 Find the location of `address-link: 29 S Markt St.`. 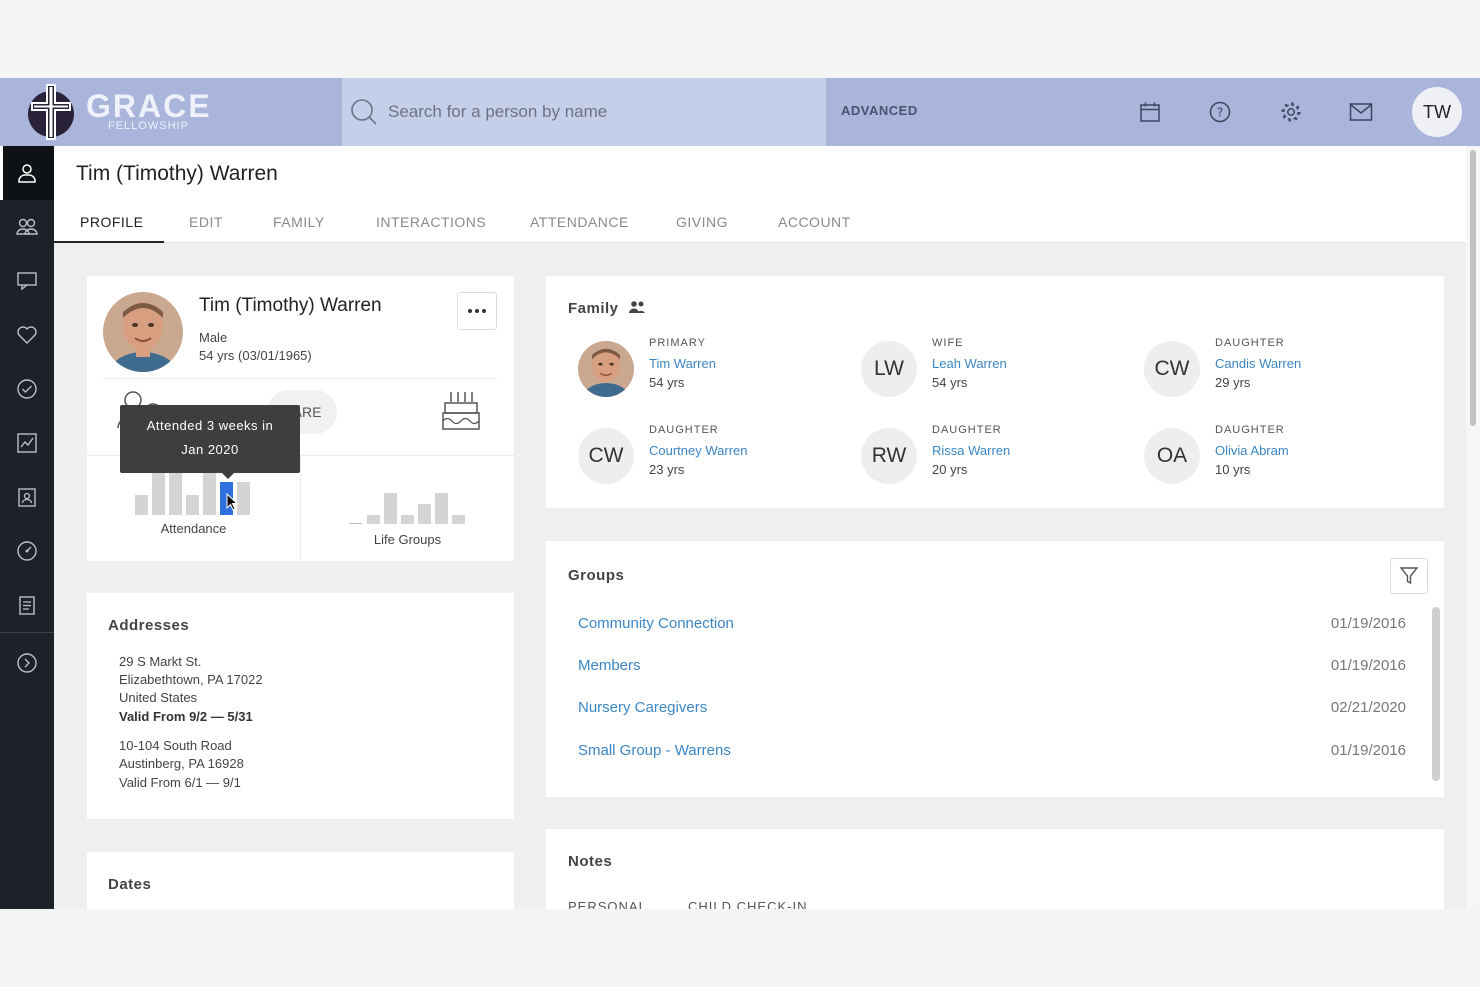

address-link: 29 S Markt St. is located at coordinates (160, 661).